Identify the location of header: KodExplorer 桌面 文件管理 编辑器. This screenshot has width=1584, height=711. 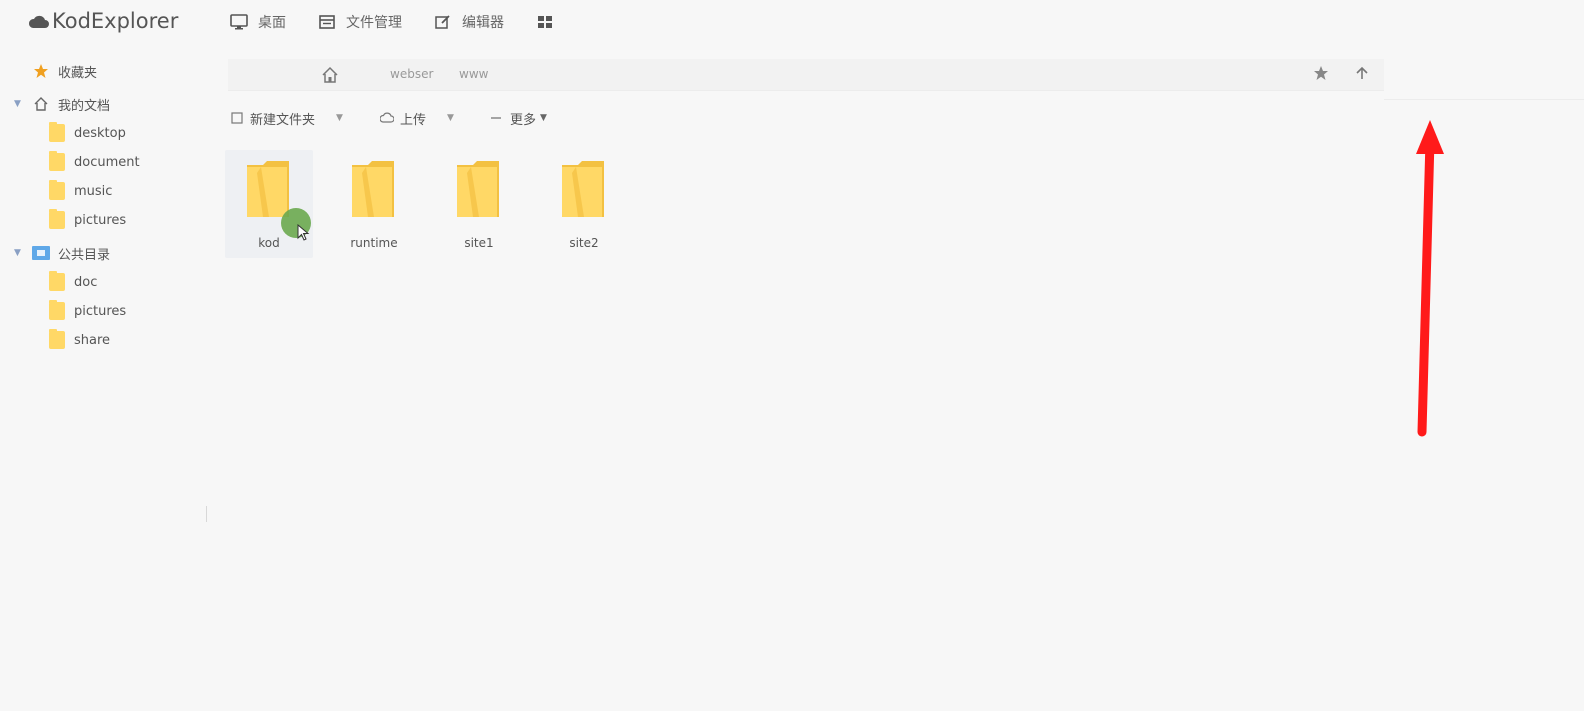
(792, 22).